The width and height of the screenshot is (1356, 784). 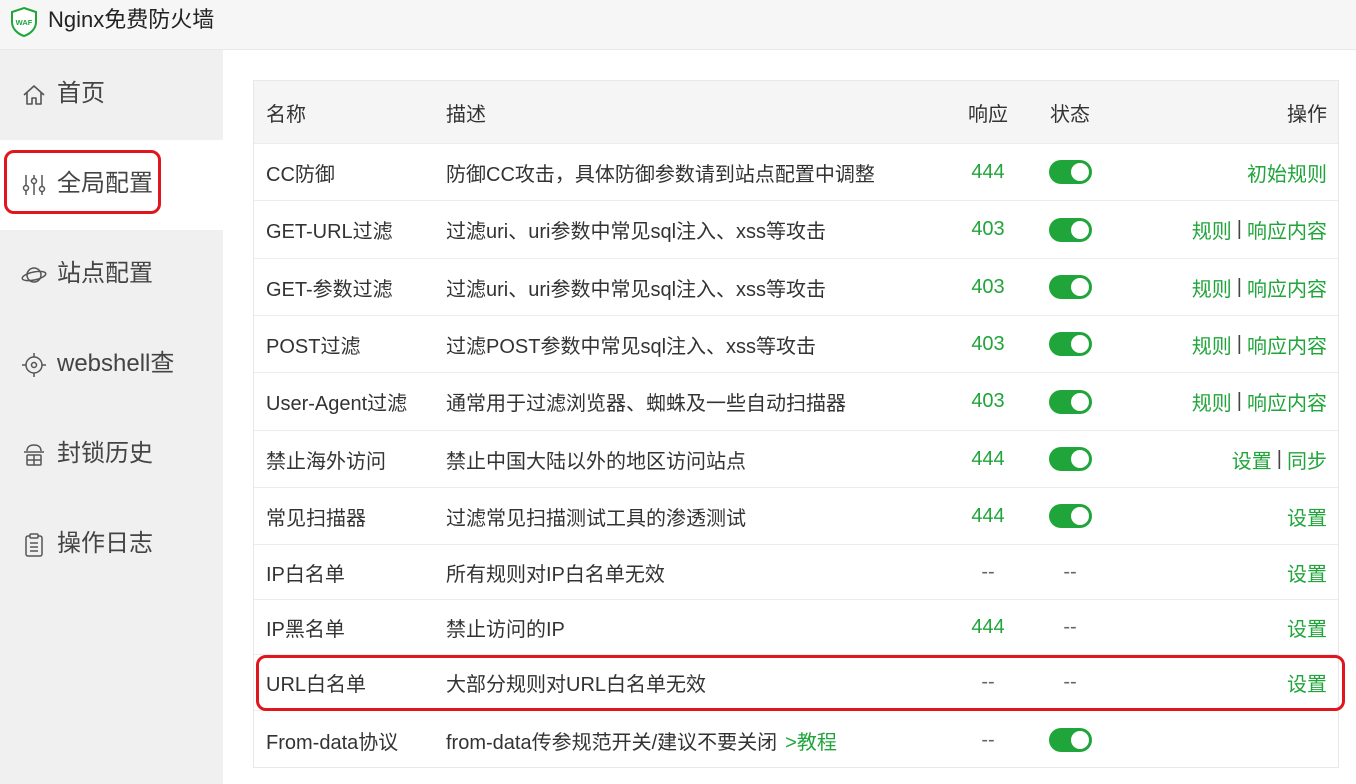 I want to click on table-row: 禁止海外访问 禁止中国大陆以外的地区访问站点 444 设置 | 同步, so click(x=796, y=459).